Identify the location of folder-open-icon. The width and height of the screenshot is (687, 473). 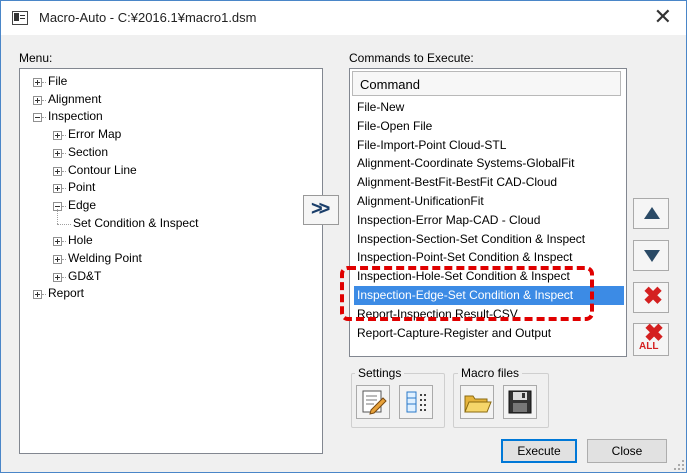
(478, 404).